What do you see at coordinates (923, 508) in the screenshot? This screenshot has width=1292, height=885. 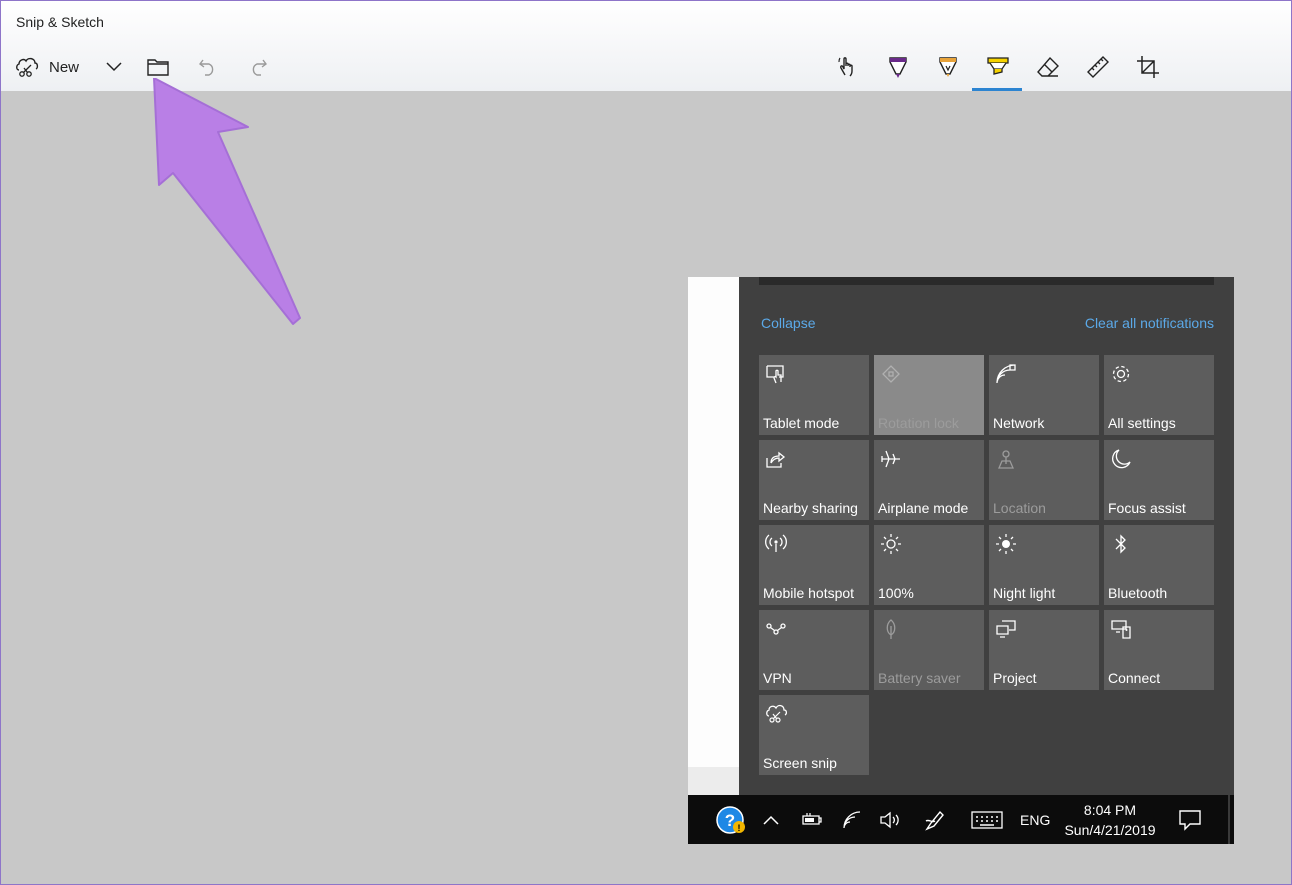 I see `tile-label: Airplane mode` at bounding box center [923, 508].